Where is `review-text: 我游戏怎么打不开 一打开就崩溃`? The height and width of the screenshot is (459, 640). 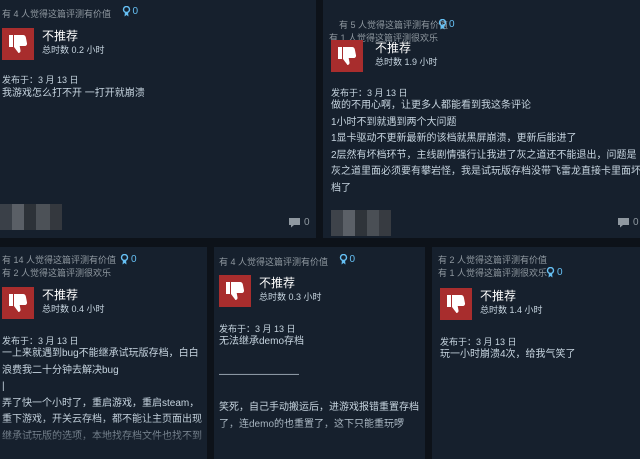
review-text: 我游戏怎么打不开 一打开就崩溃 is located at coordinates (73, 93).